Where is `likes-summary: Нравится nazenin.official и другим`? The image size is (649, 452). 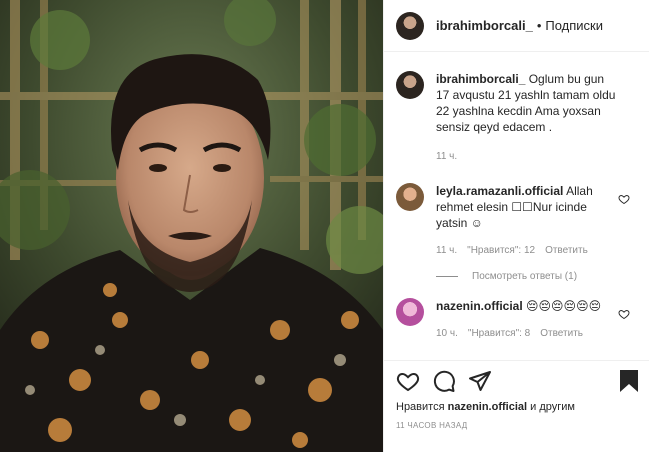
likes-summary: Нравится nazenin.official и другим is located at coordinates (516, 407).